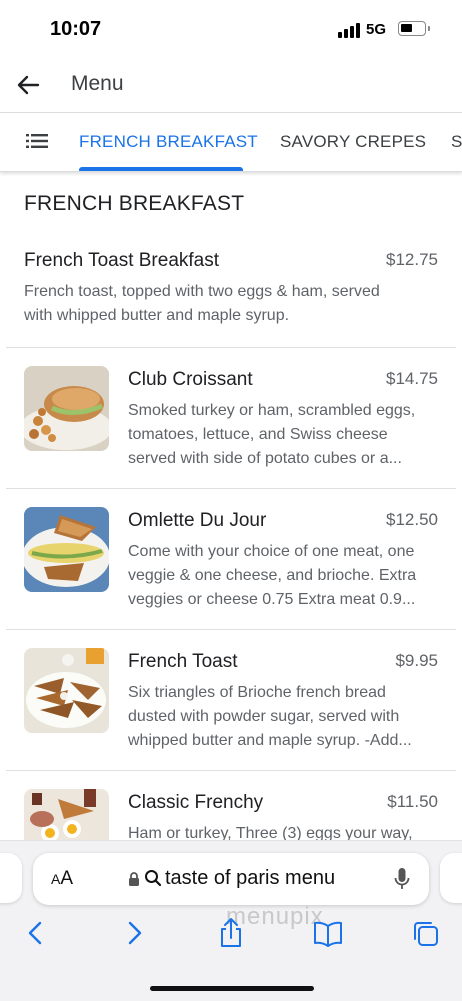  What do you see at coordinates (412, 801) in the screenshot?
I see `item-price: $11.50` at bounding box center [412, 801].